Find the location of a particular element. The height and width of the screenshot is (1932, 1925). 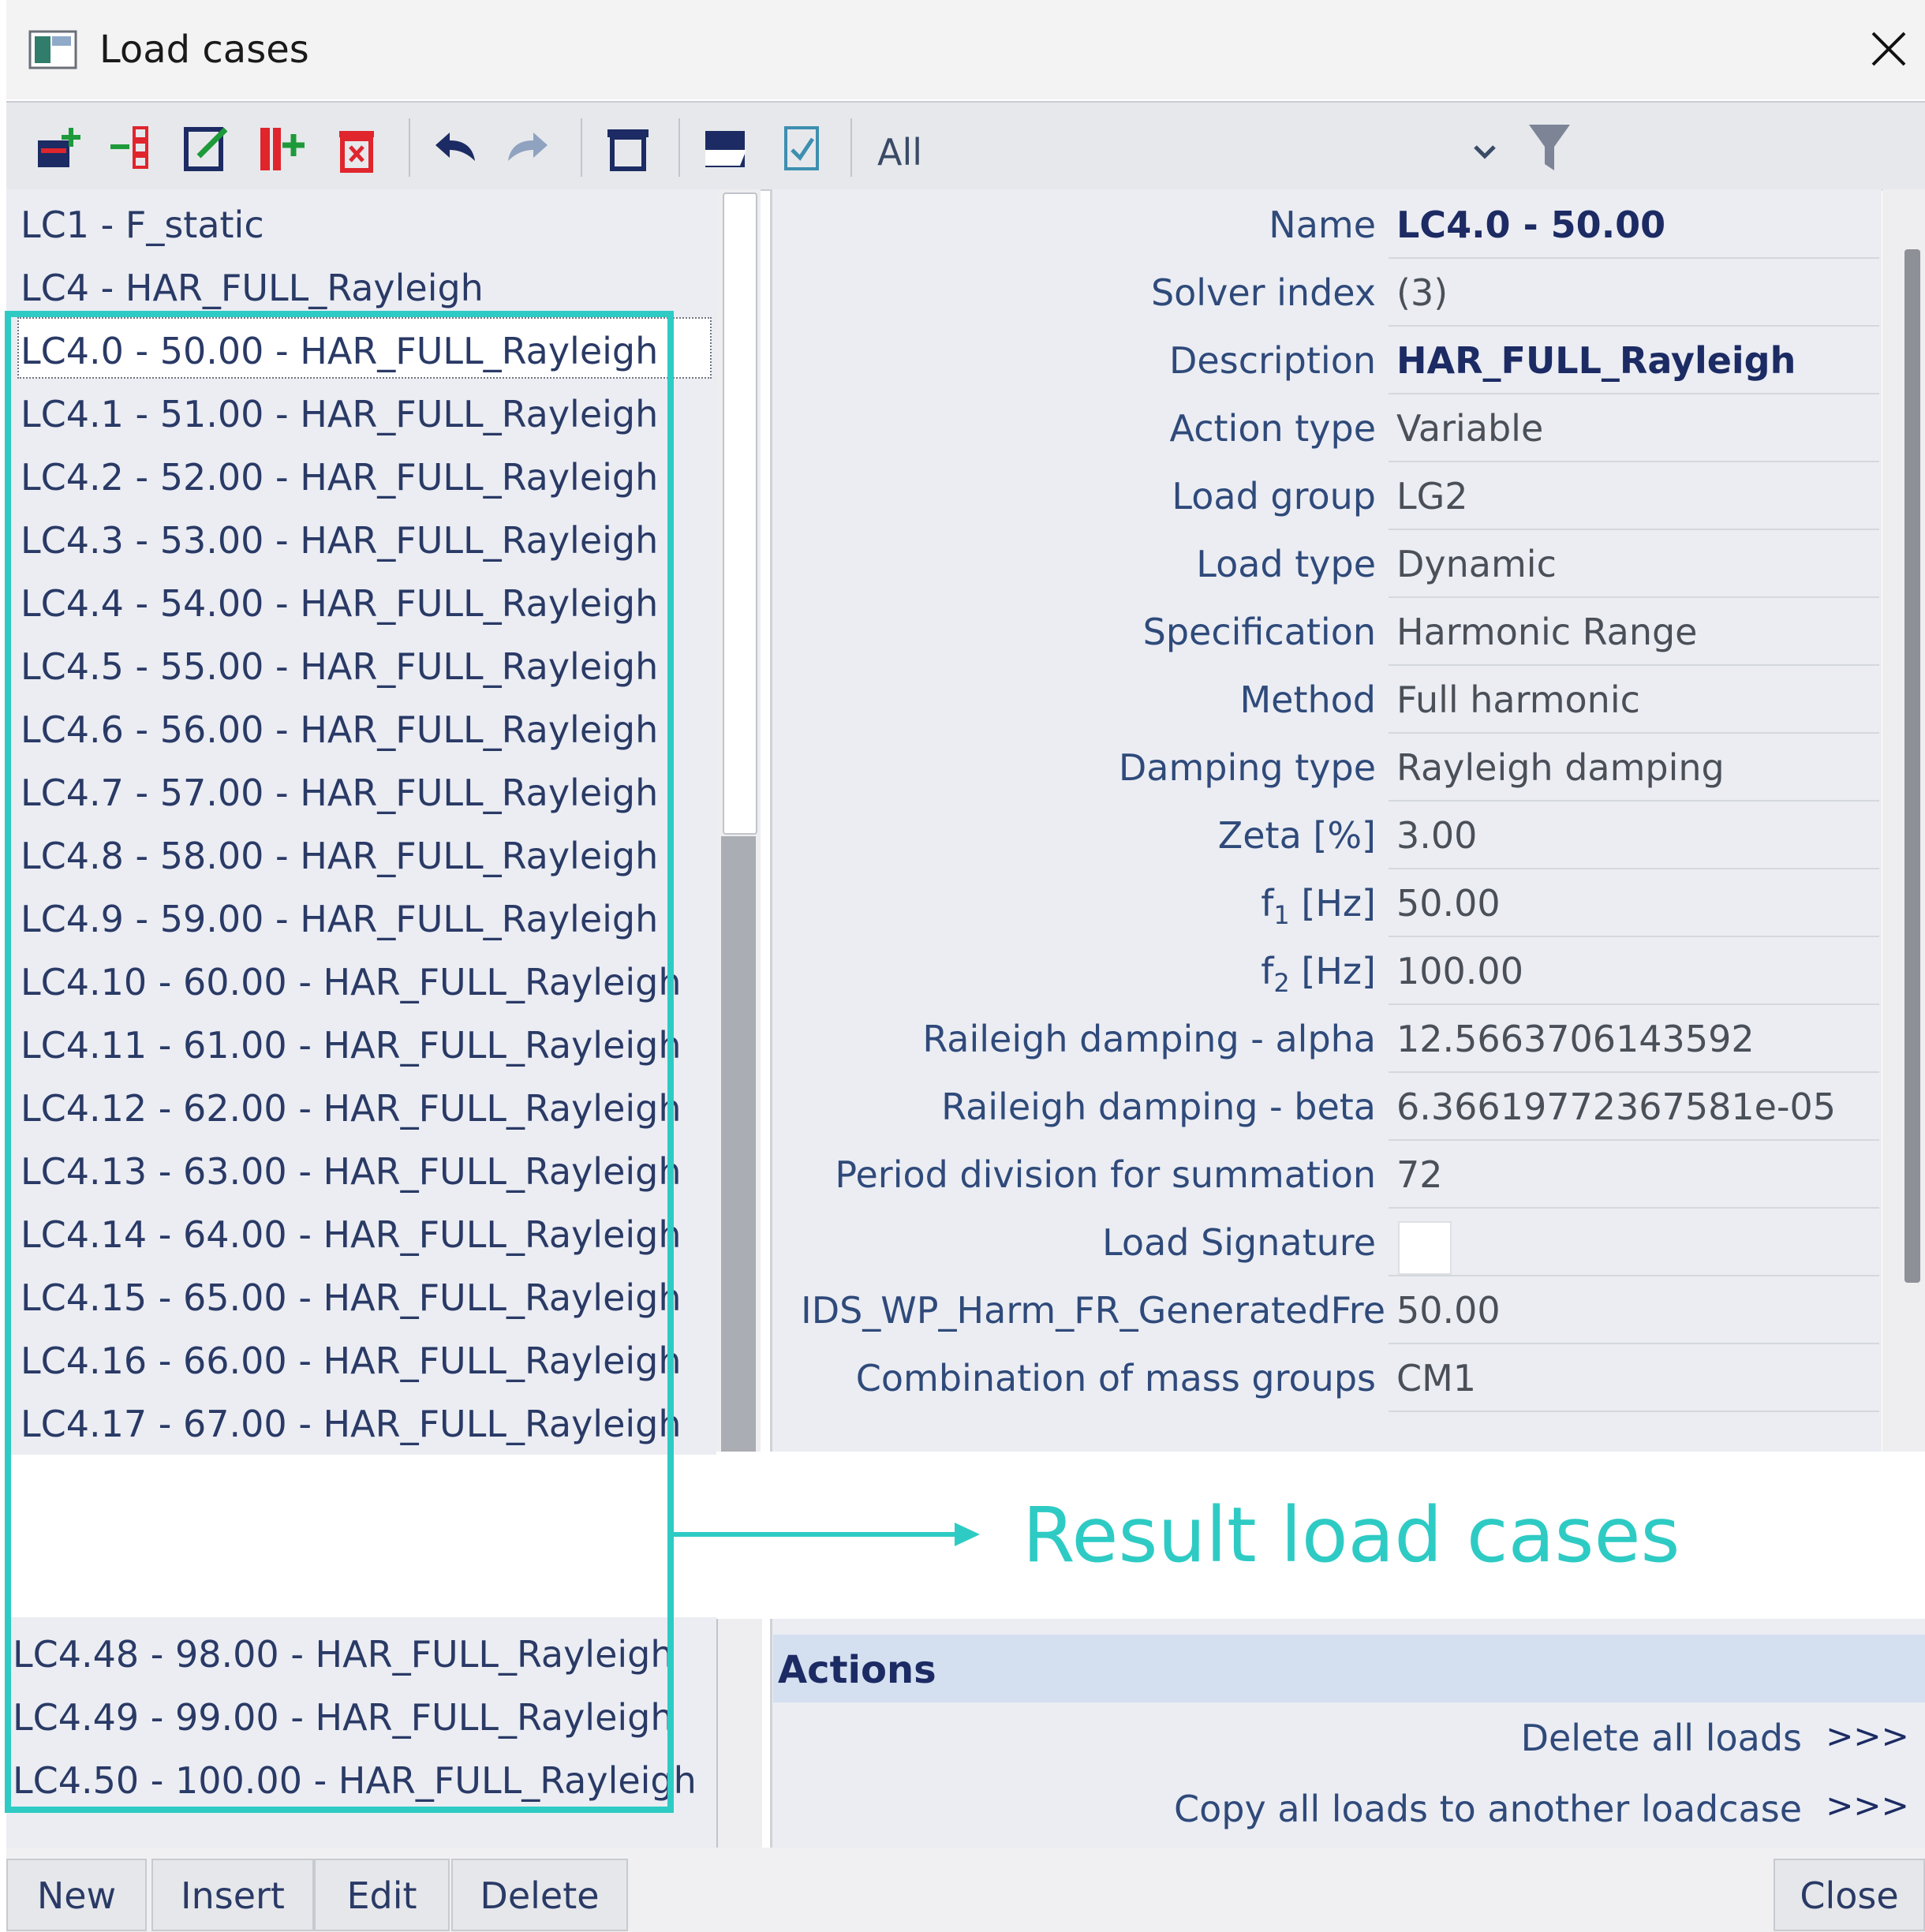

description-label: Description is located at coordinates (1272, 360).